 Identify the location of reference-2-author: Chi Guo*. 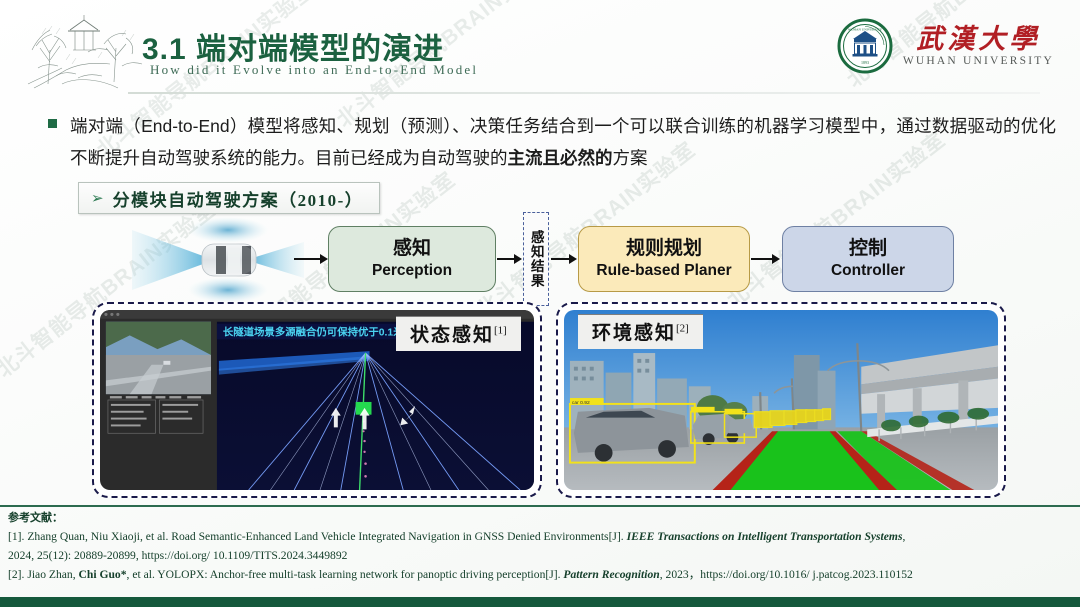
(102, 574).